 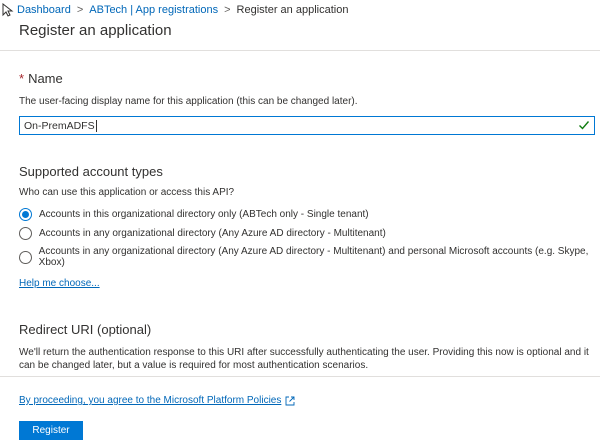 I want to click on page-title: Register an application, so click(x=95, y=30).